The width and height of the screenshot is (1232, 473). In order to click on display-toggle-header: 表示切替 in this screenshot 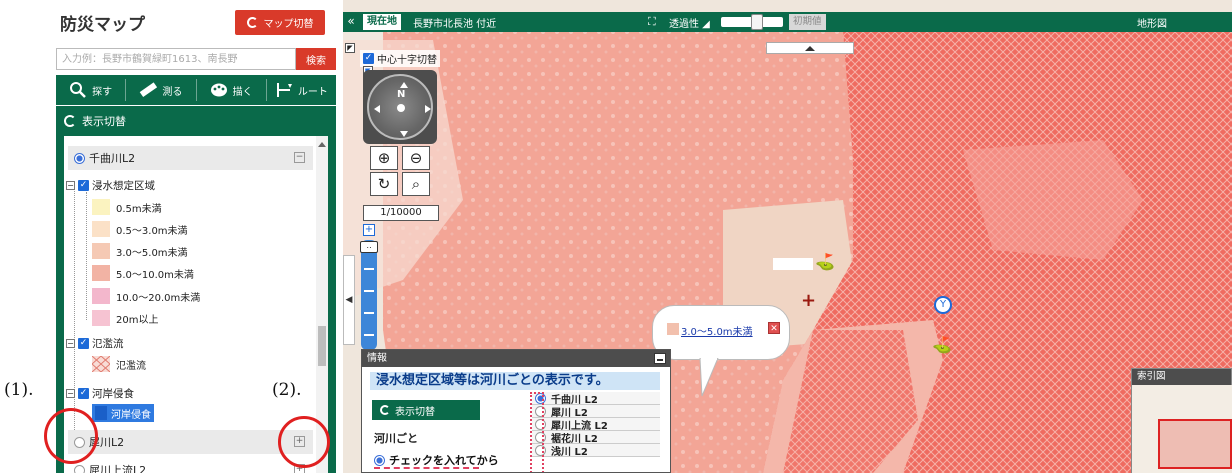, I will do `click(196, 121)`.